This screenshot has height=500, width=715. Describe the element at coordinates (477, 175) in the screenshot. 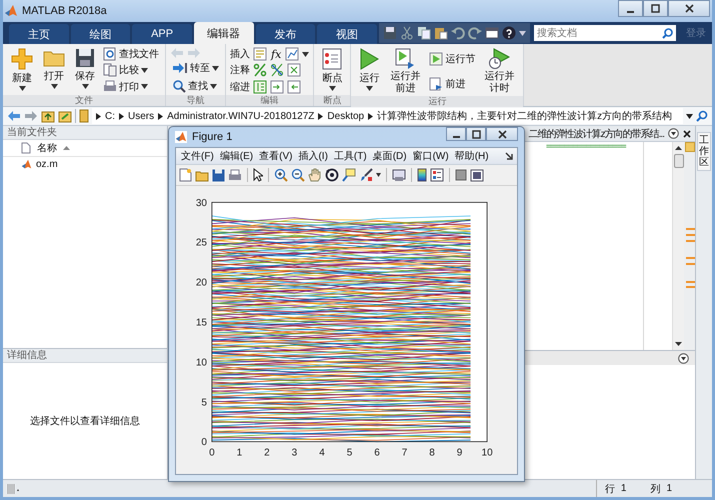

I see `show-tools-icon` at that location.